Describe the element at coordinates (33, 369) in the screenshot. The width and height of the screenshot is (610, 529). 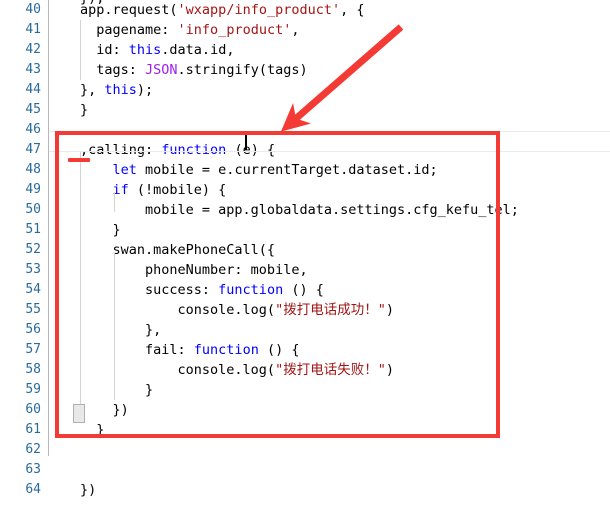
I see `line-number: 58` at that location.